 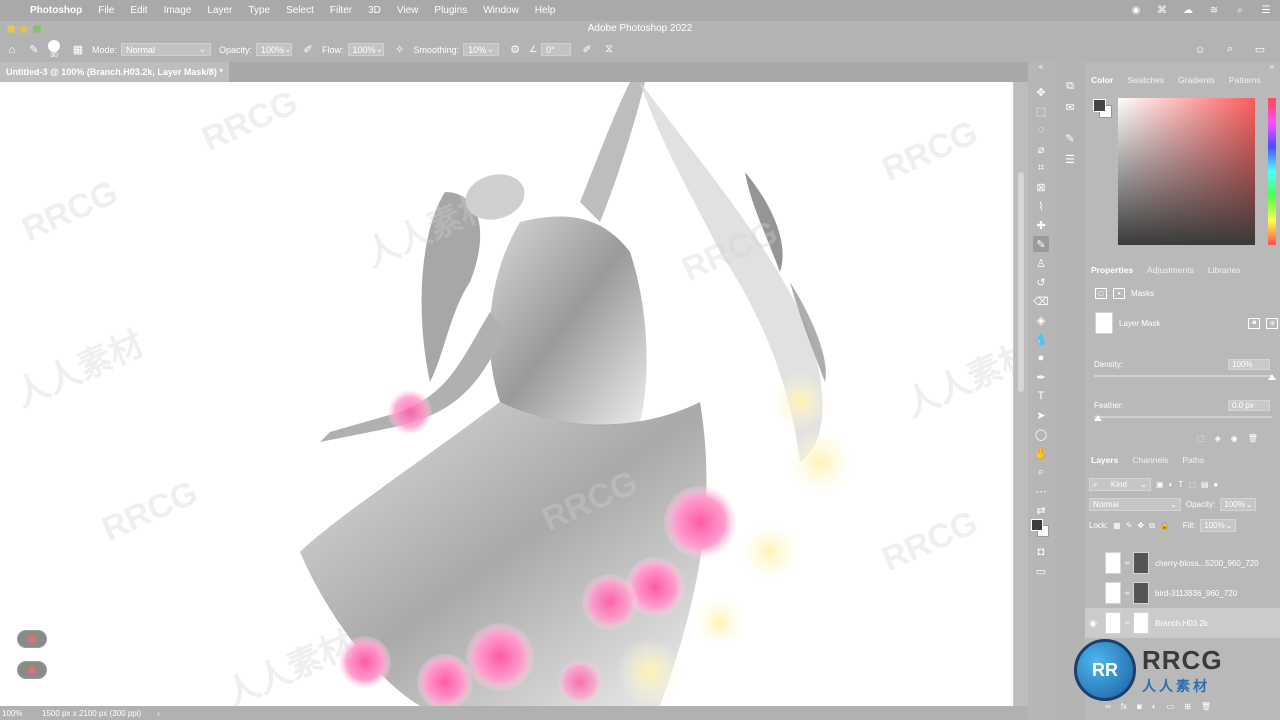 What do you see at coordinates (259, 10) in the screenshot?
I see `menu-type: Type` at bounding box center [259, 10].